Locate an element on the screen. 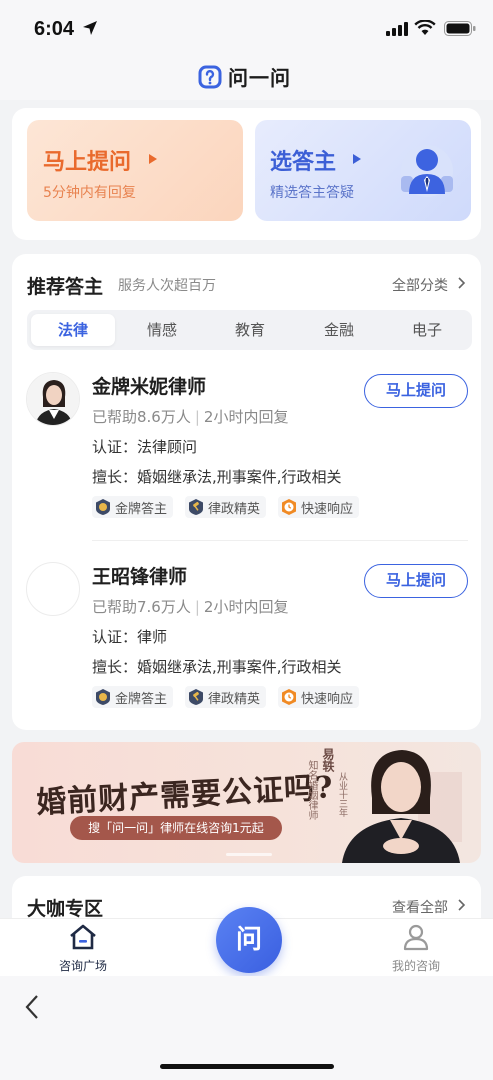  all-categories-link: 全部分类 is located at coordinates (420, 285).